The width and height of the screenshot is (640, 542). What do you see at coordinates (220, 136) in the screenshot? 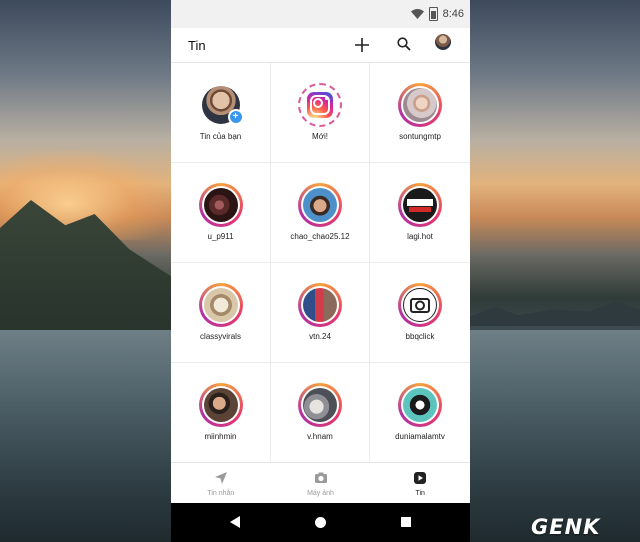
I see `story-label: Tin của bạn` at bounding box center [220, 136].